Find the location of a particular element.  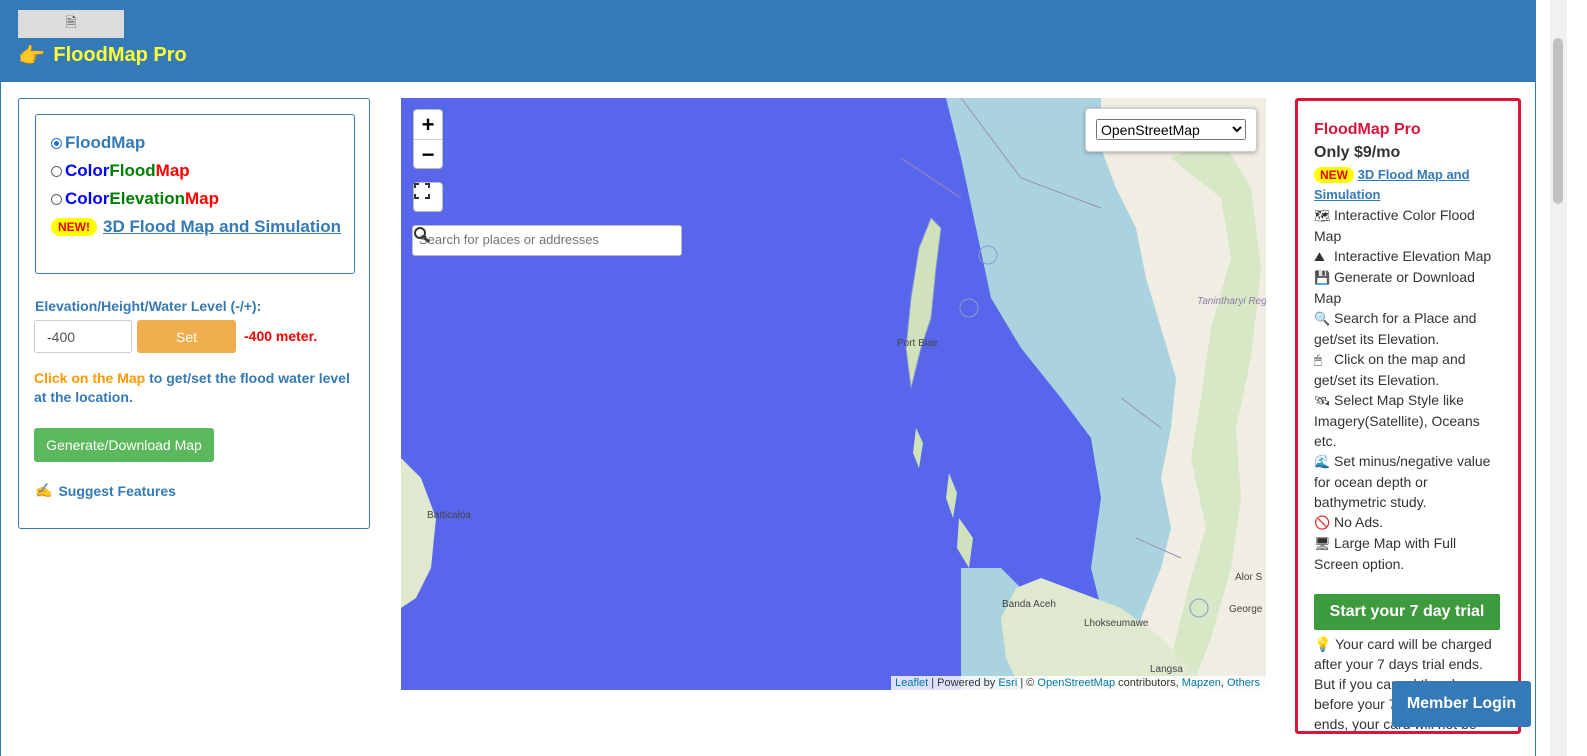

option-color-floodmap: Color Flood Map is located at coordinates (120, 171).